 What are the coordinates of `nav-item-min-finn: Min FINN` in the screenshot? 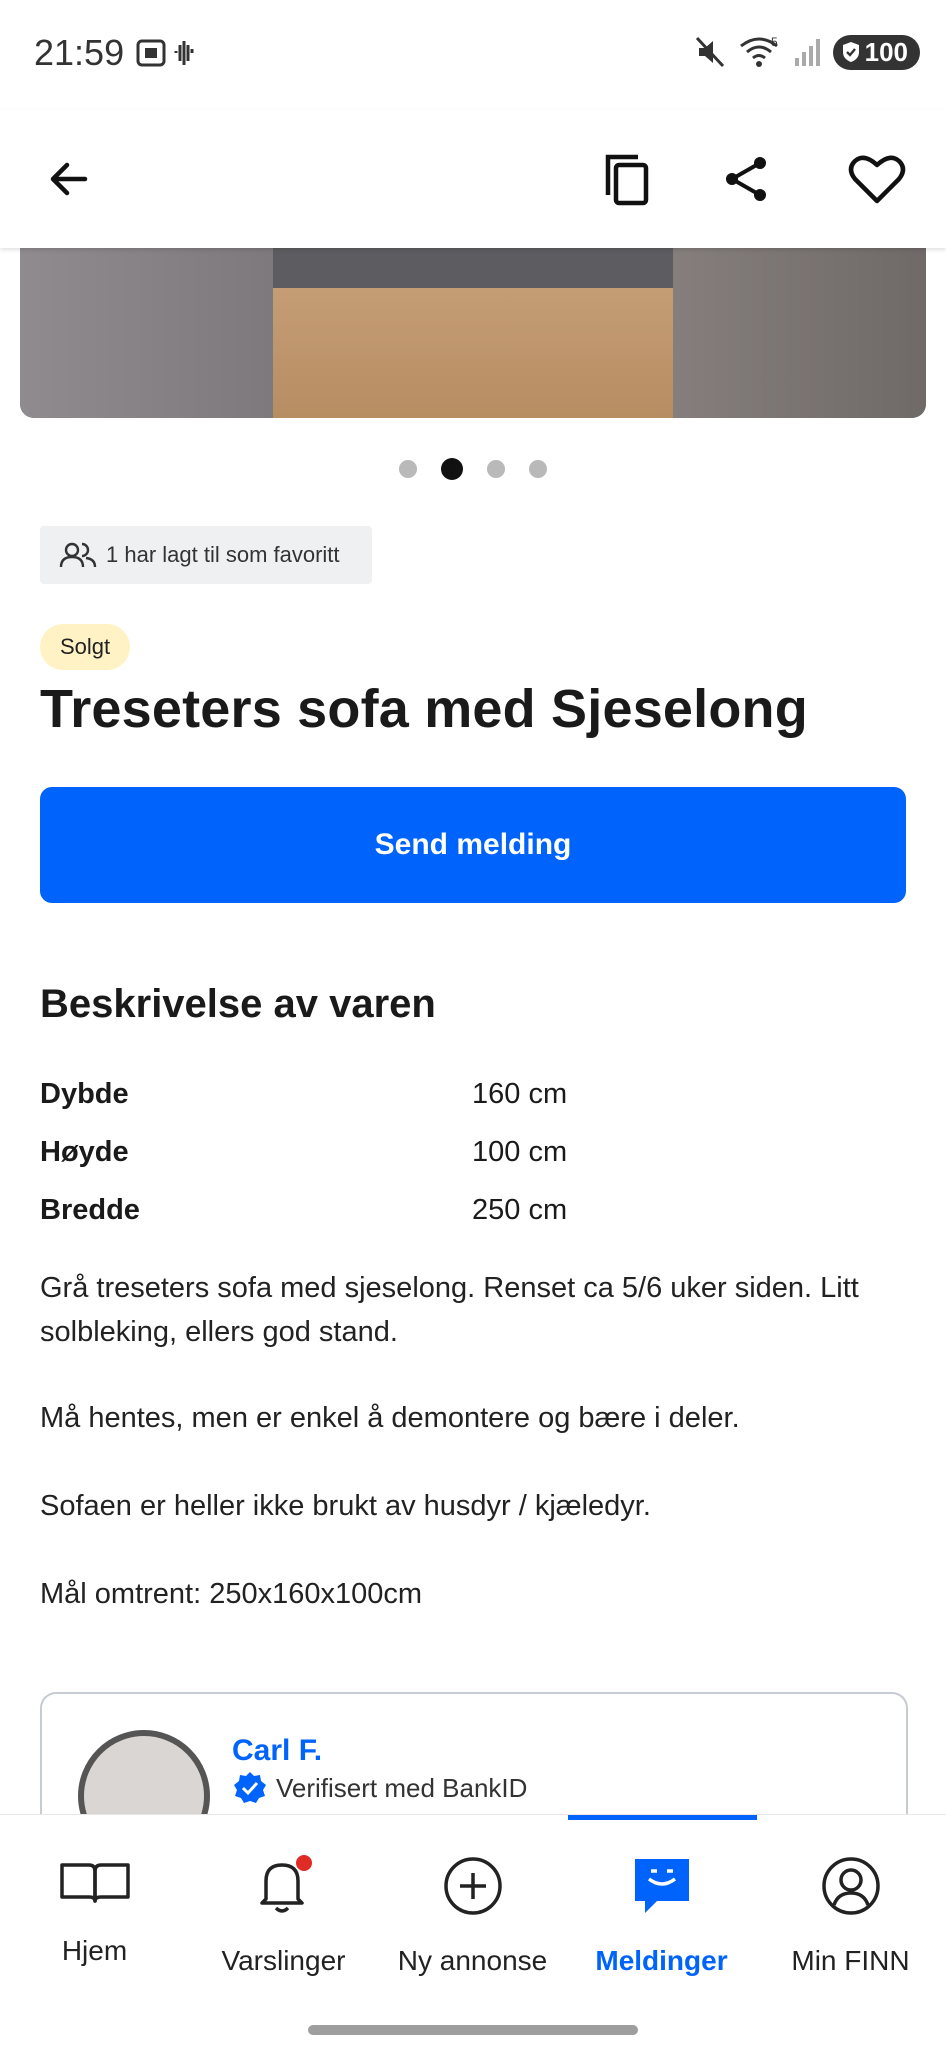 It's located at (850, 1916).